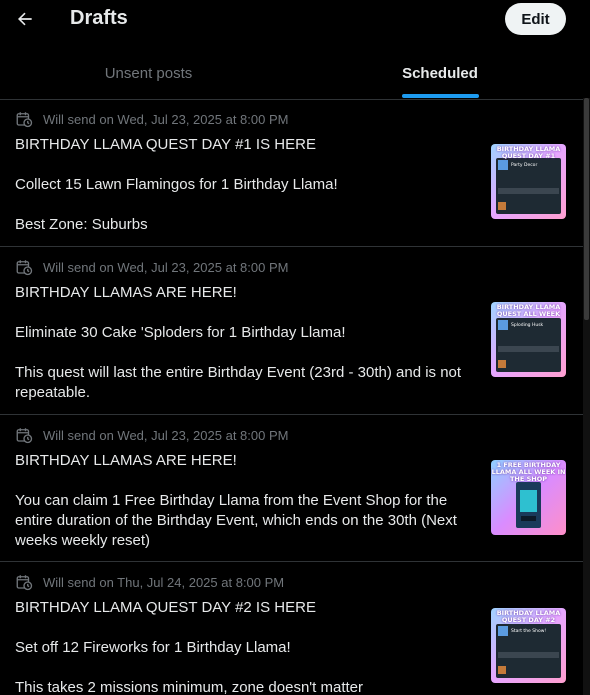  Describe the element at coordinates (165, 144) in the screenshot. I see `draft-line: BIRTHDAY LLAMA QUEST DAY #1 IS HERE` at that location.